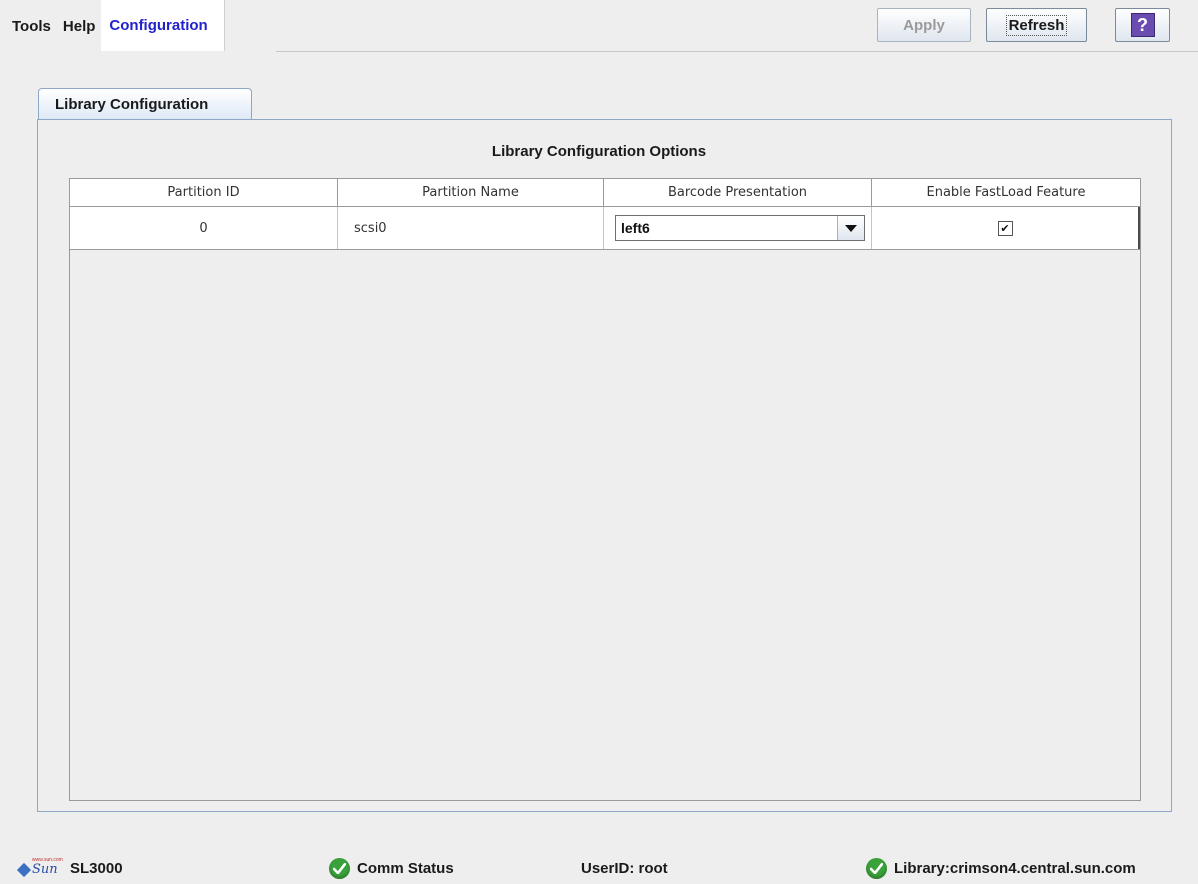  Describe the element at coordinates (635, 228) in the screenshot. I see `barcode-presentation-value: left6` at that location.